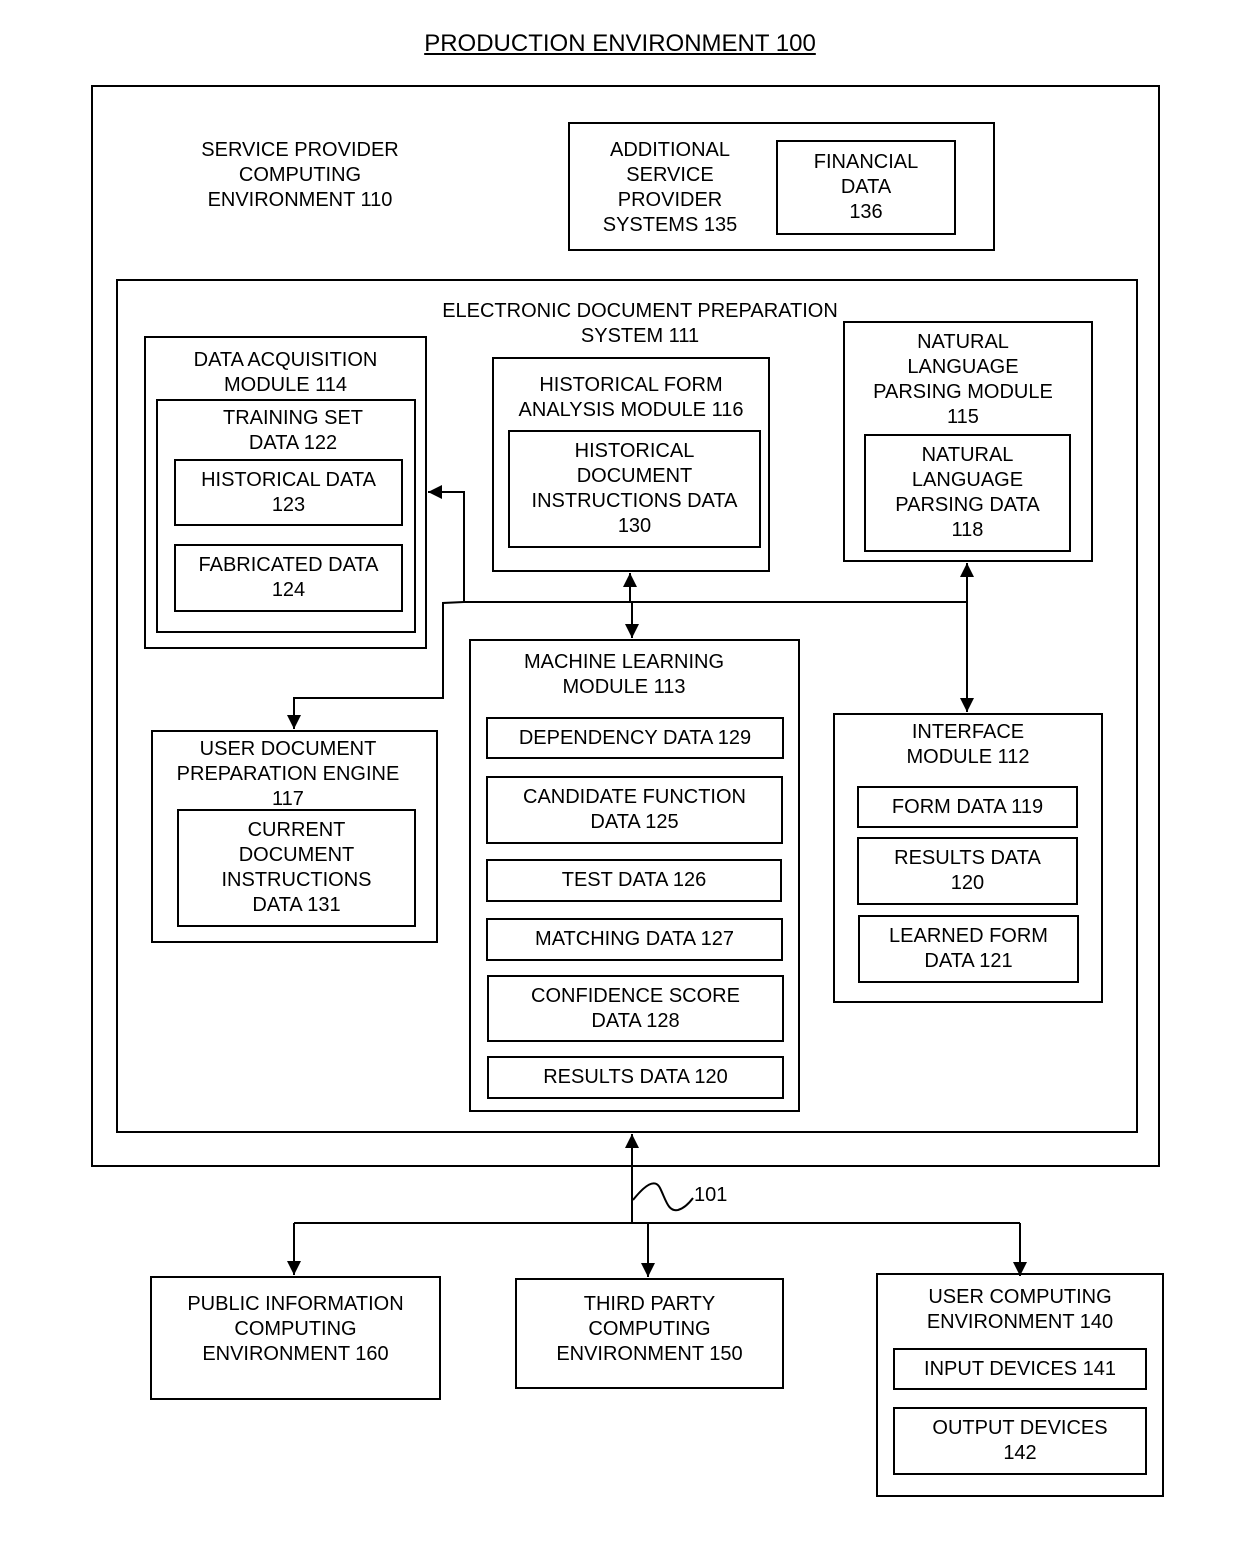 The image size is (1240, 1555). Describe the element at coordinates (967, 807) in the screenshot. I see `form-data-box: FORM DATA 119` at that location.